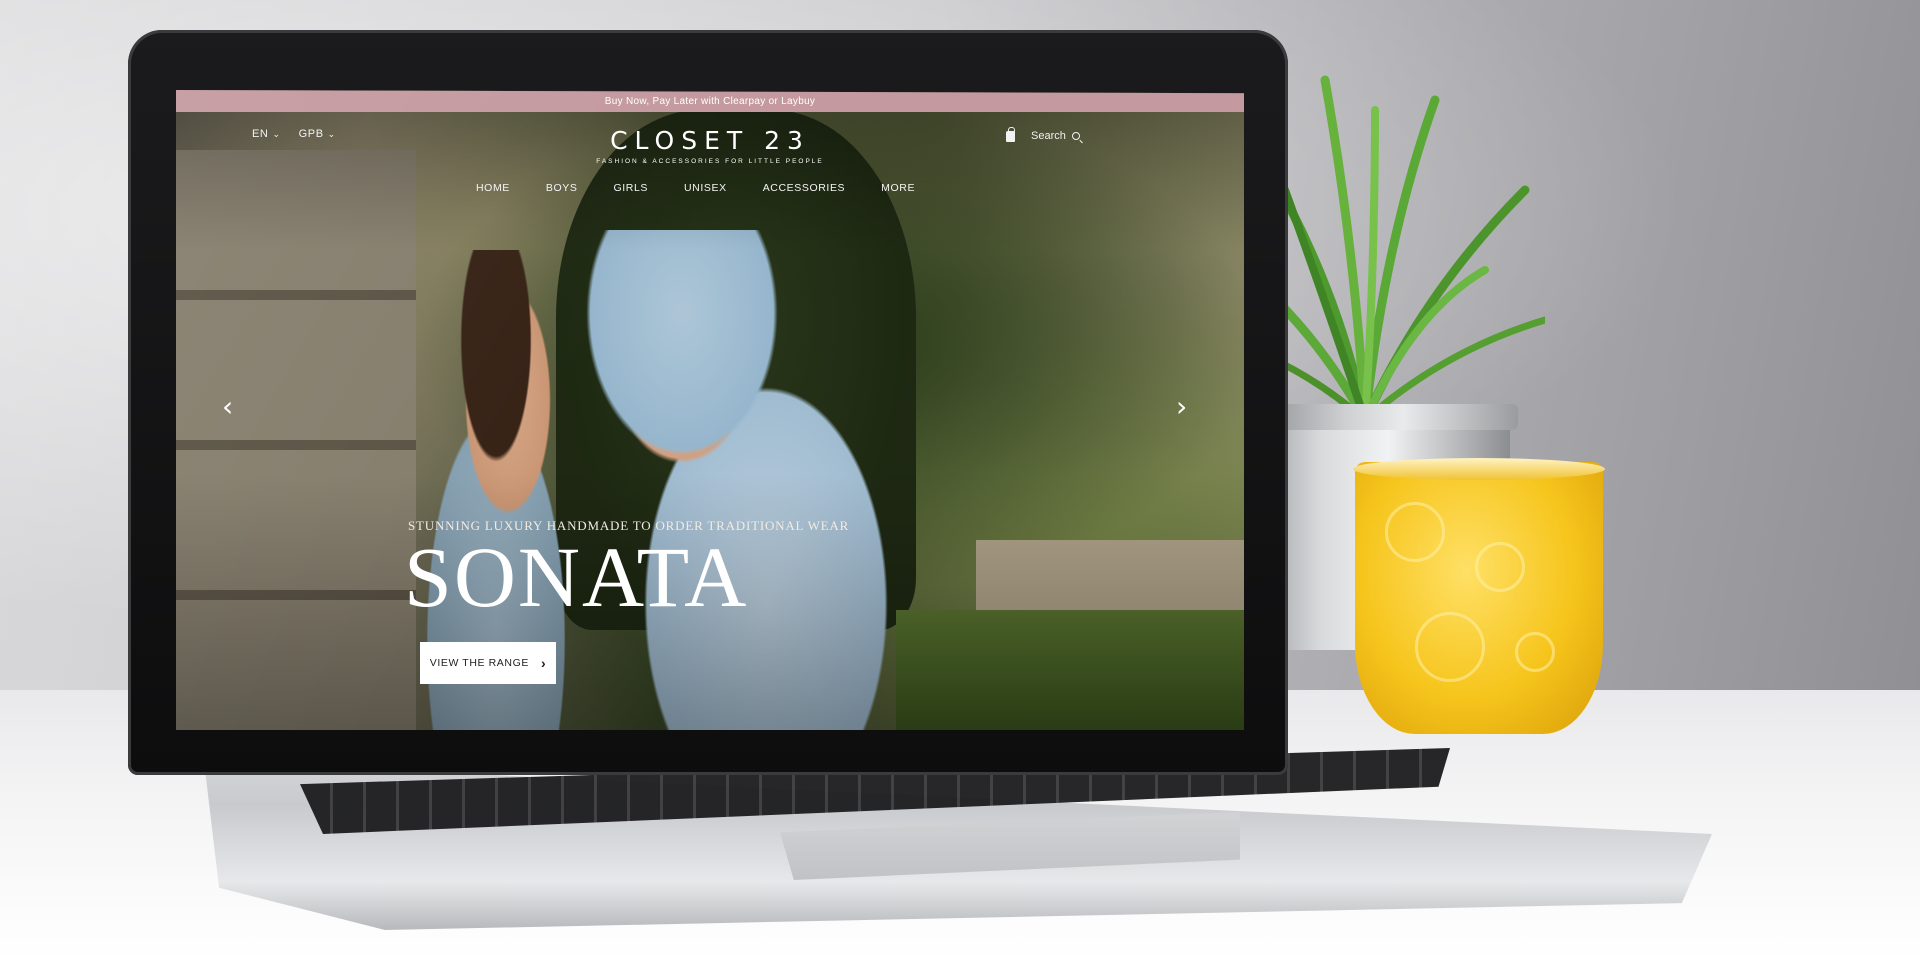 This screenshot has height=962, width=1920. Describe the element at coordinates (479, 663) in the screenshot. I see `cta-label: VIEW THE RANGE` at that location.